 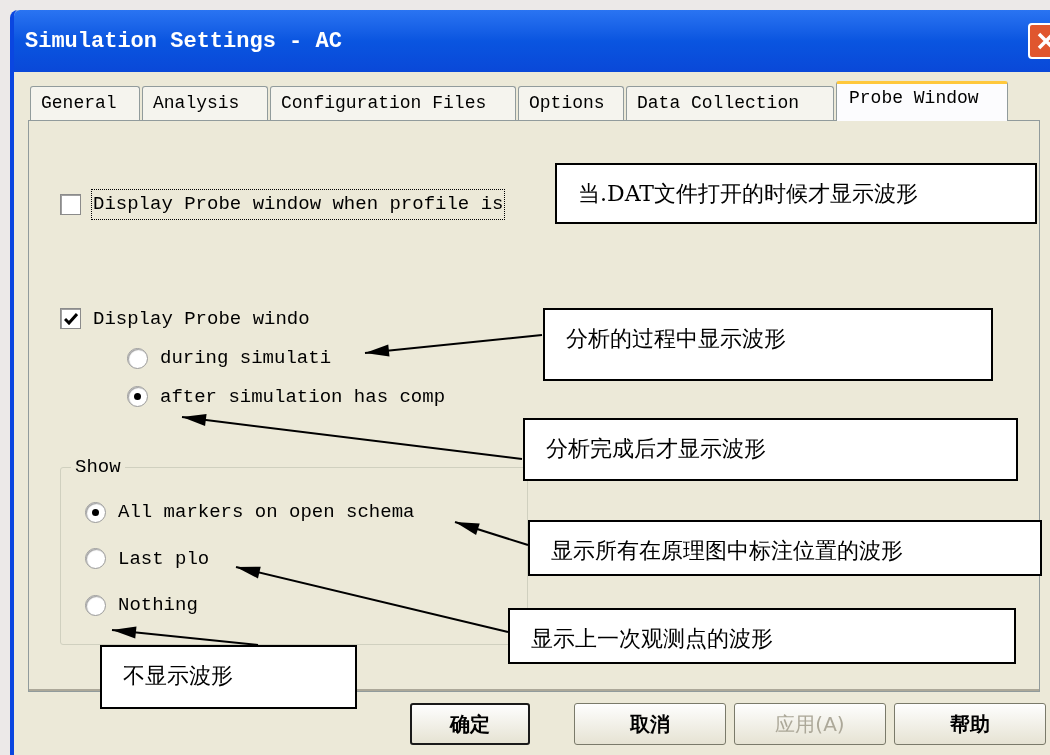 I want to click on dialog-button: 确定, so click(x=470, y=724).